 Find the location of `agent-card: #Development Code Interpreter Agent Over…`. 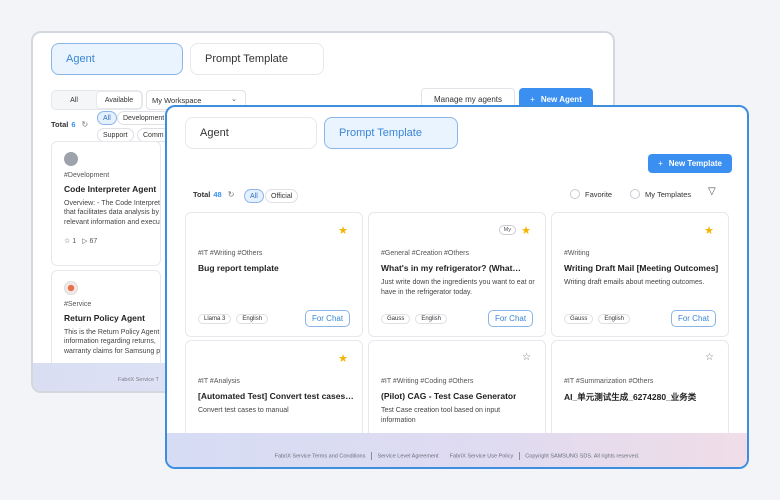

agent-card: #Development Code Interpreter Agent Over… is located at coordinates (106, 203).